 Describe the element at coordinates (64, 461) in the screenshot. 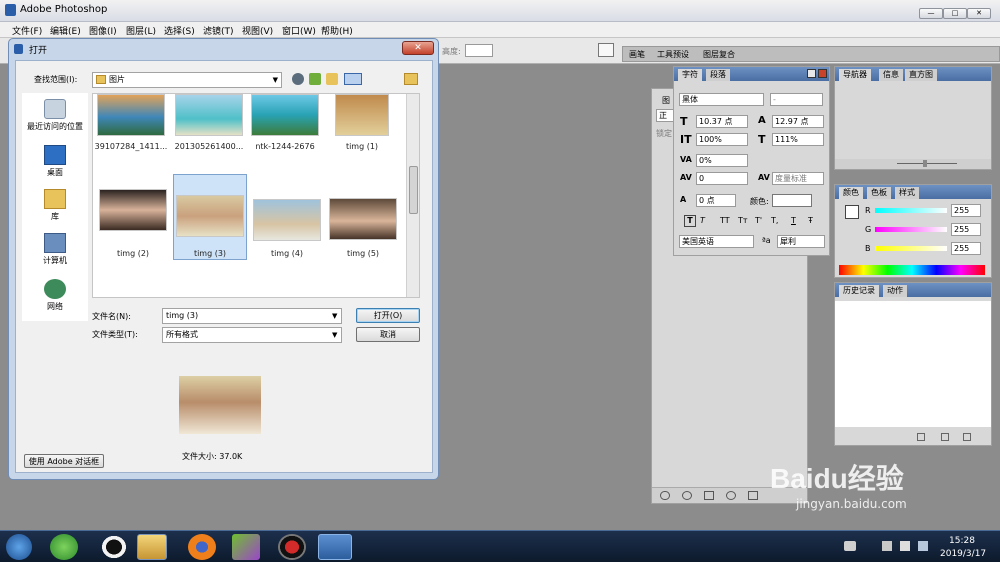

I see `use-adobe-dialog-button: 使用 Adobe 对话框` at that location.